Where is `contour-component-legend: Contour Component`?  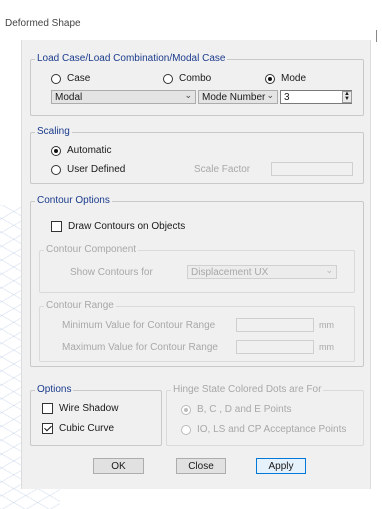 contour-component-legend: Contour Component is located at coordinates (91, 249).